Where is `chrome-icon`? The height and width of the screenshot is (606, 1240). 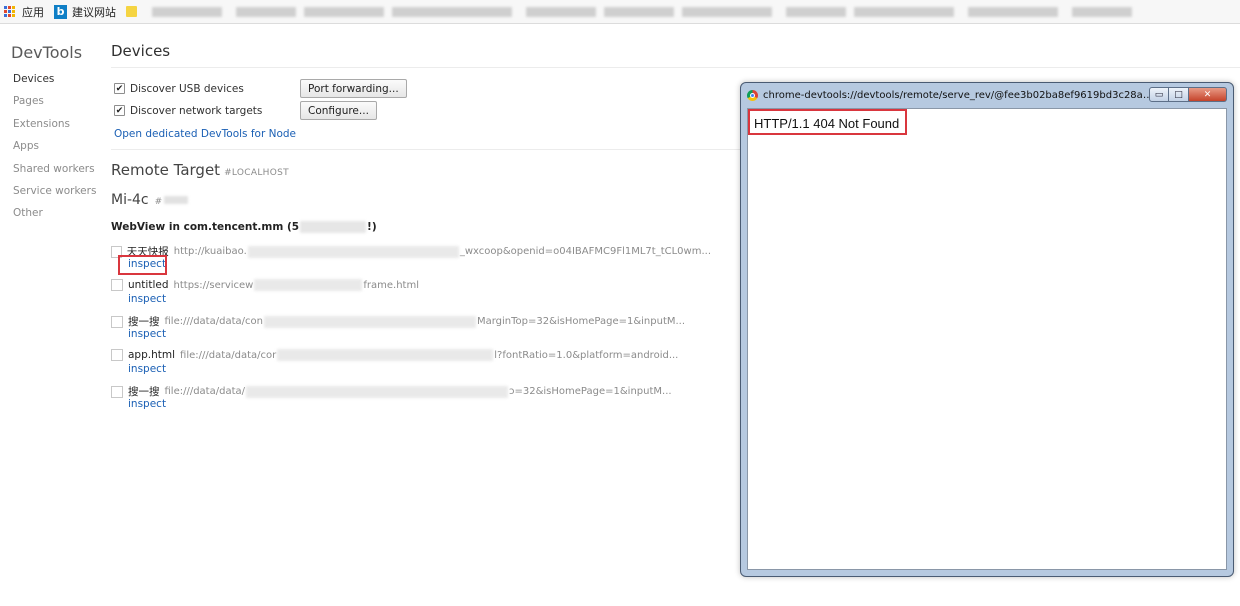
chrome-icon is located at coordinates (752, 95).